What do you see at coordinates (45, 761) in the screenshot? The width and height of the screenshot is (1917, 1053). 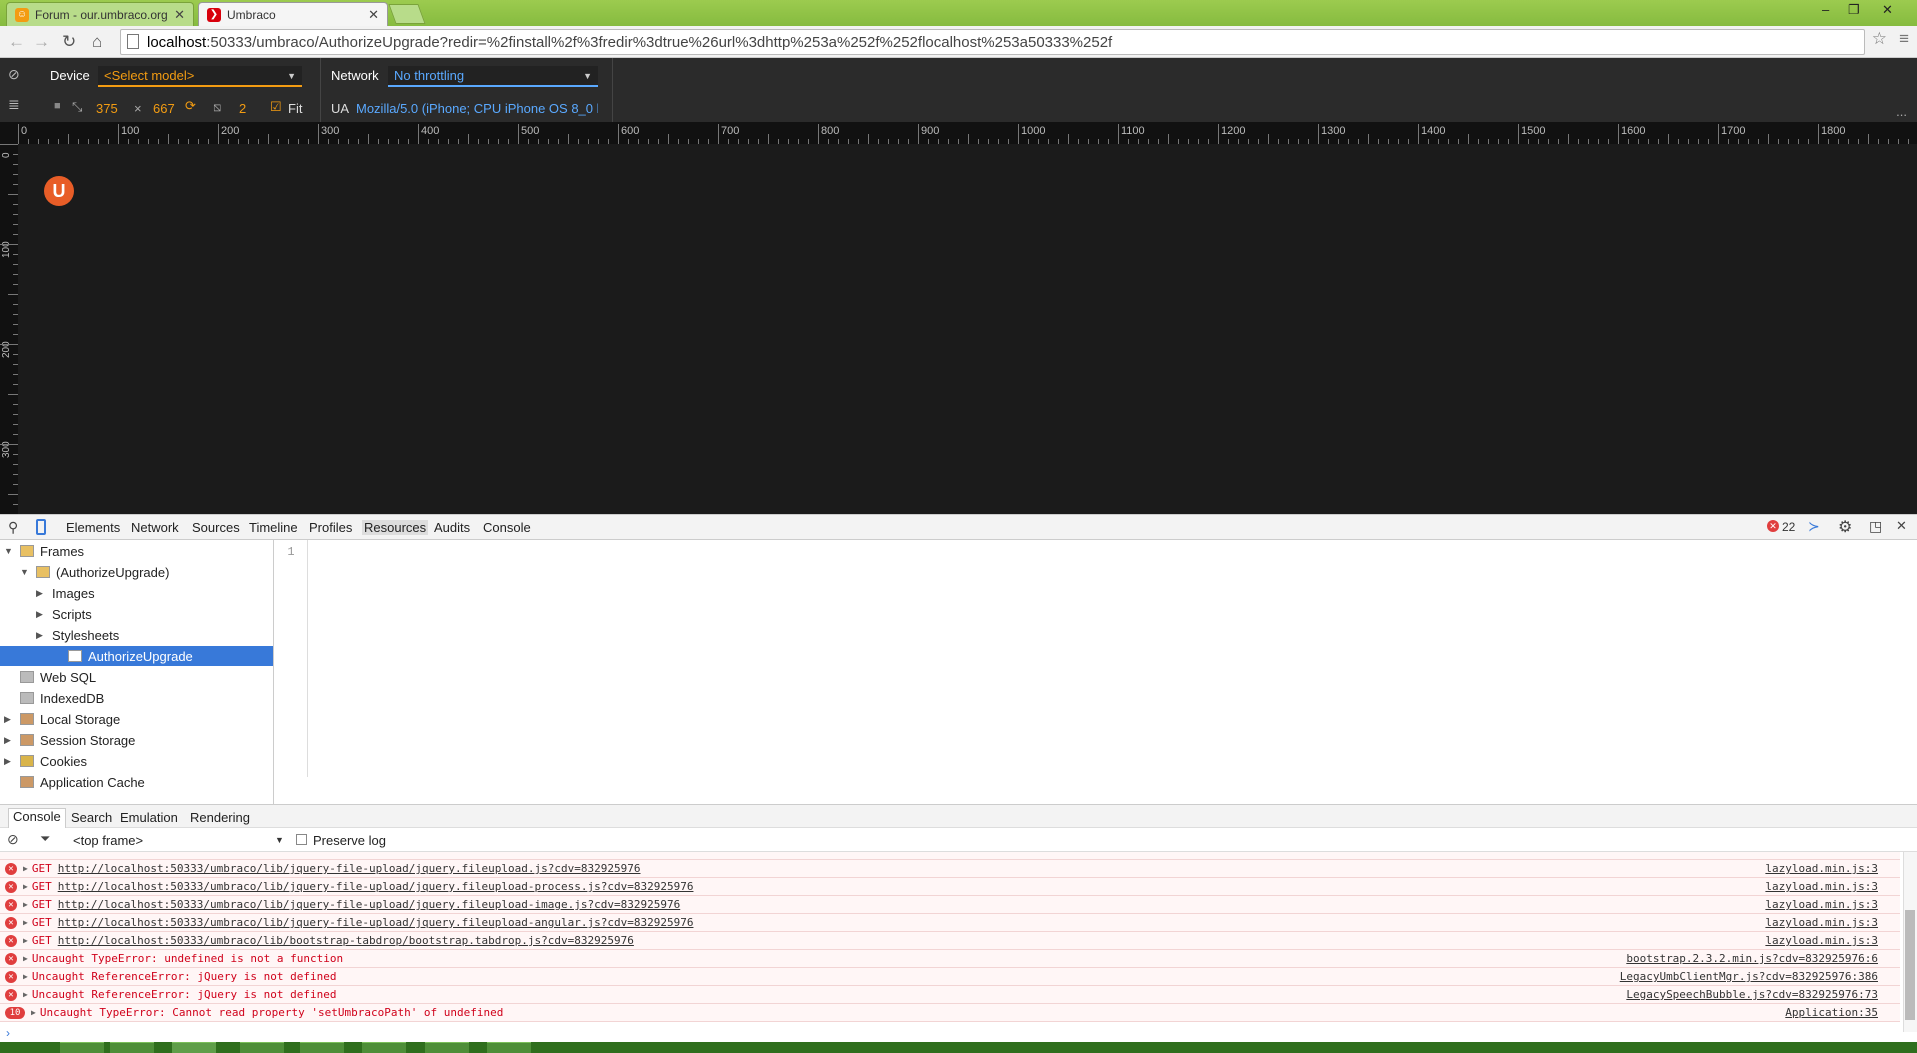 I see `sidebar-item: ▶ Cookies` at bounding box center [45, 761].